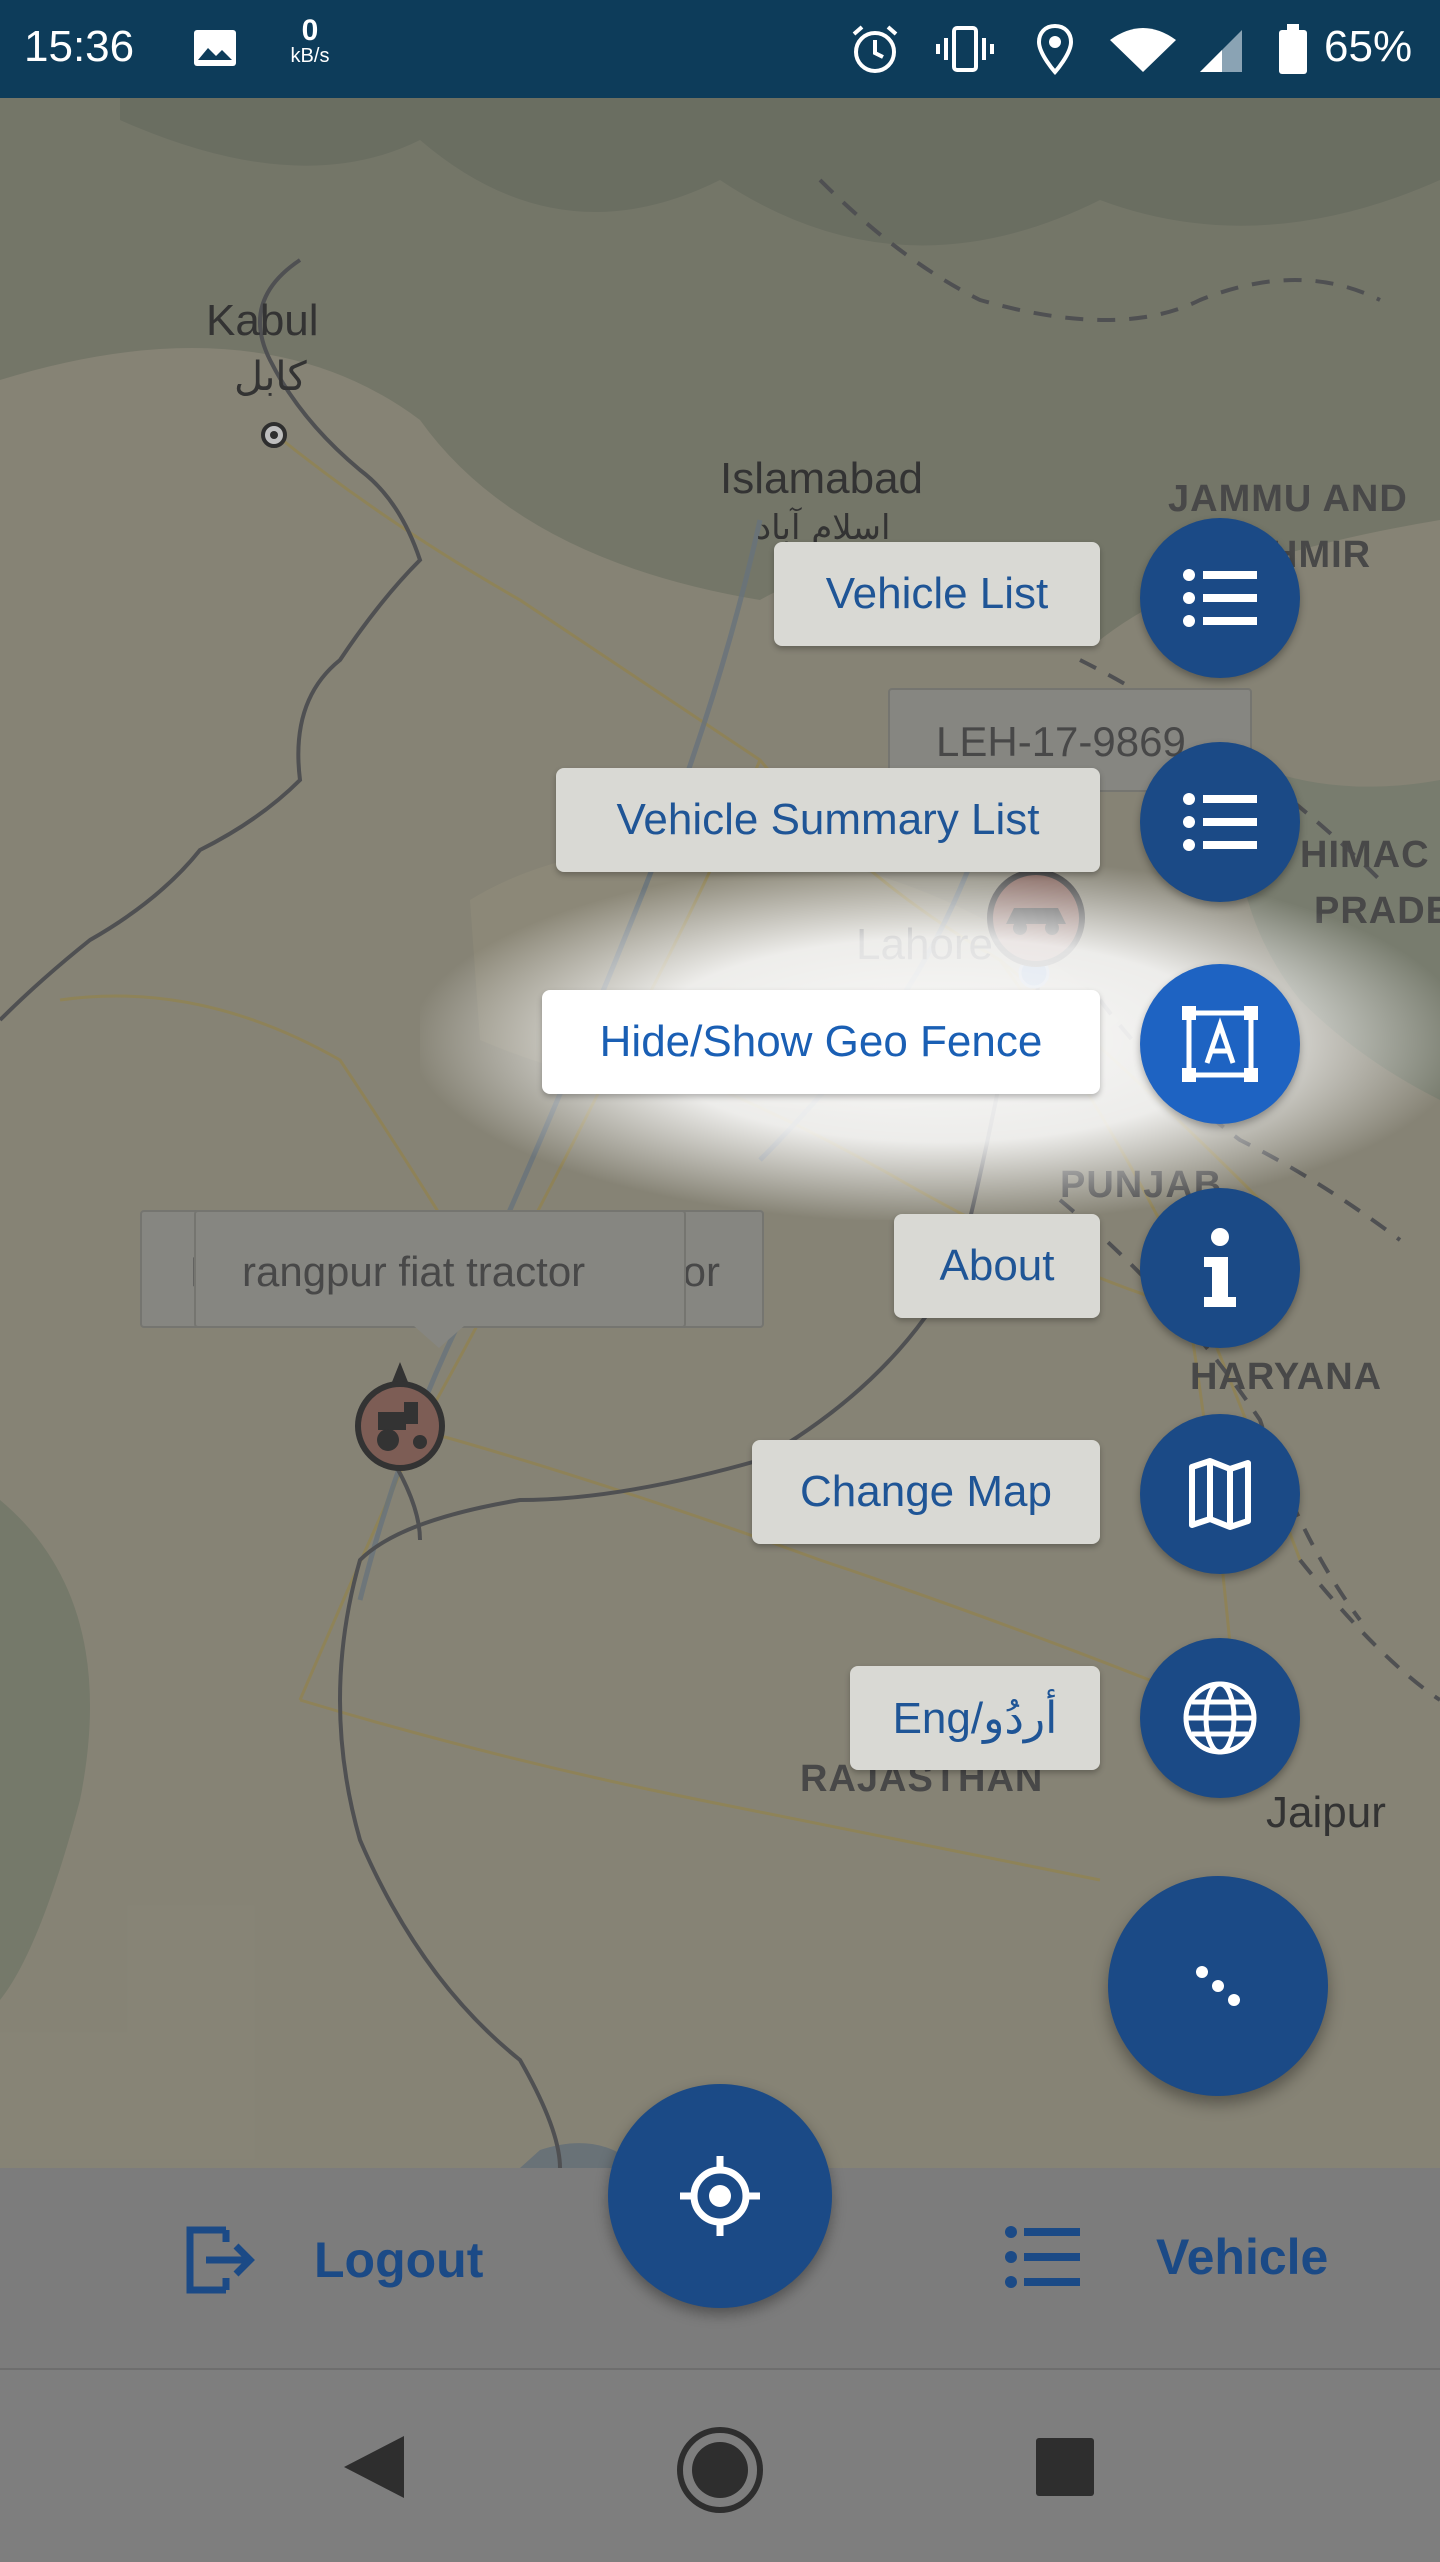 The height and width of the screenshot is (2562, 1440). I want to click on geo-fence-button, so click(1220, 1044).